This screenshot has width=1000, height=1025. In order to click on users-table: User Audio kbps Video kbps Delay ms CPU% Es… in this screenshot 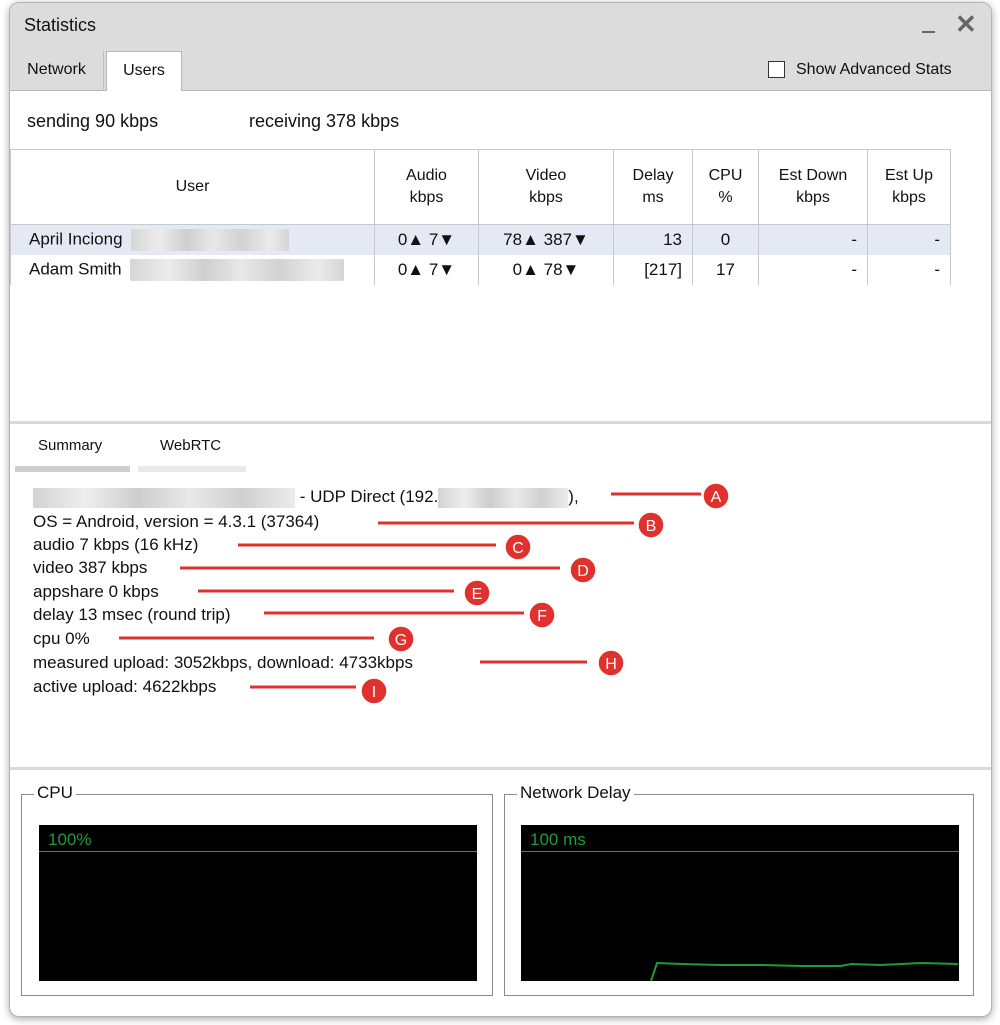, I will do `click(480, 217)`.